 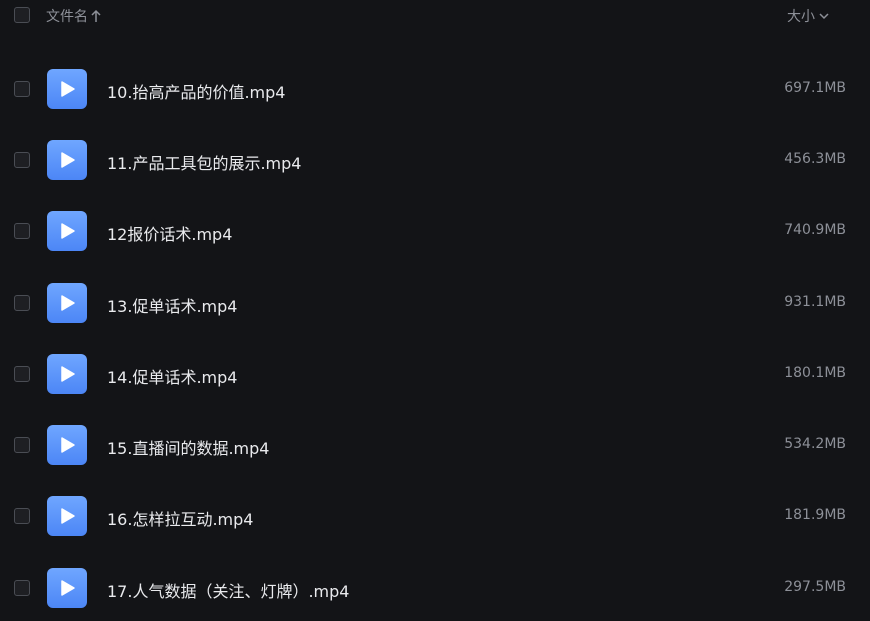 I want to click on file-size: 297.5MB, so click(x=815, y=587).